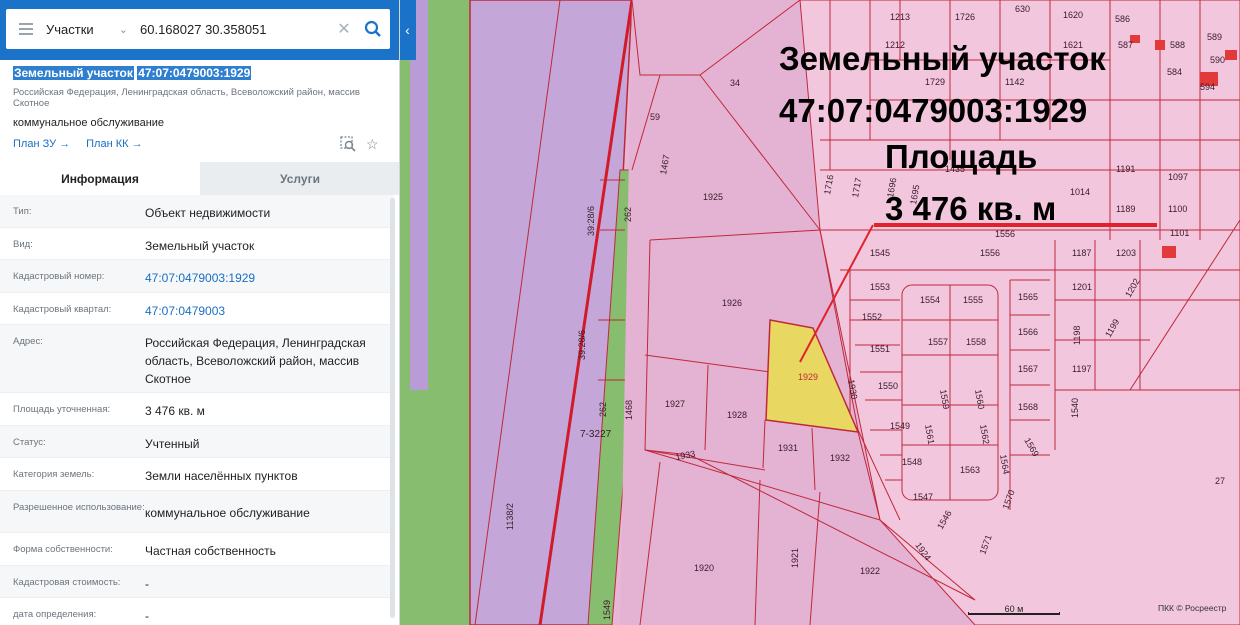 The width and height of the screenshot is (1240, 625). What do you see at coordinates (100, 178) in the screenshot?
I see `tab-information: Информация` at bounding box center [100, 178].